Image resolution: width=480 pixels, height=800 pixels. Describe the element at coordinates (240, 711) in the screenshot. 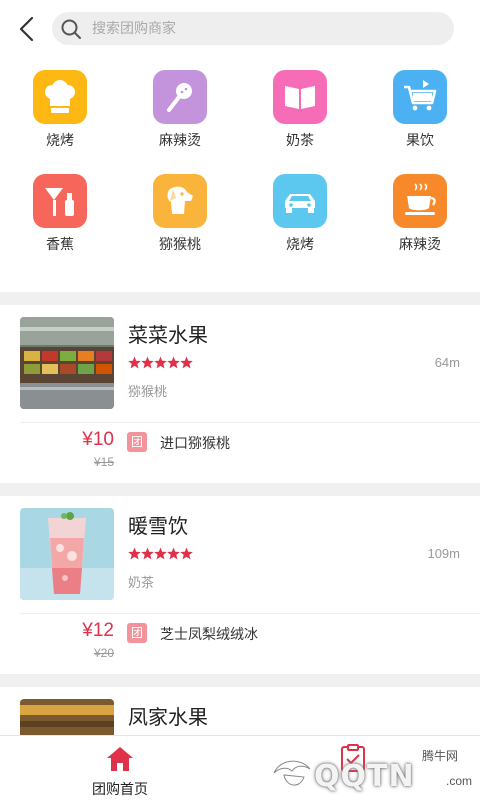

I see `store-card: 凤家水果` at that location.